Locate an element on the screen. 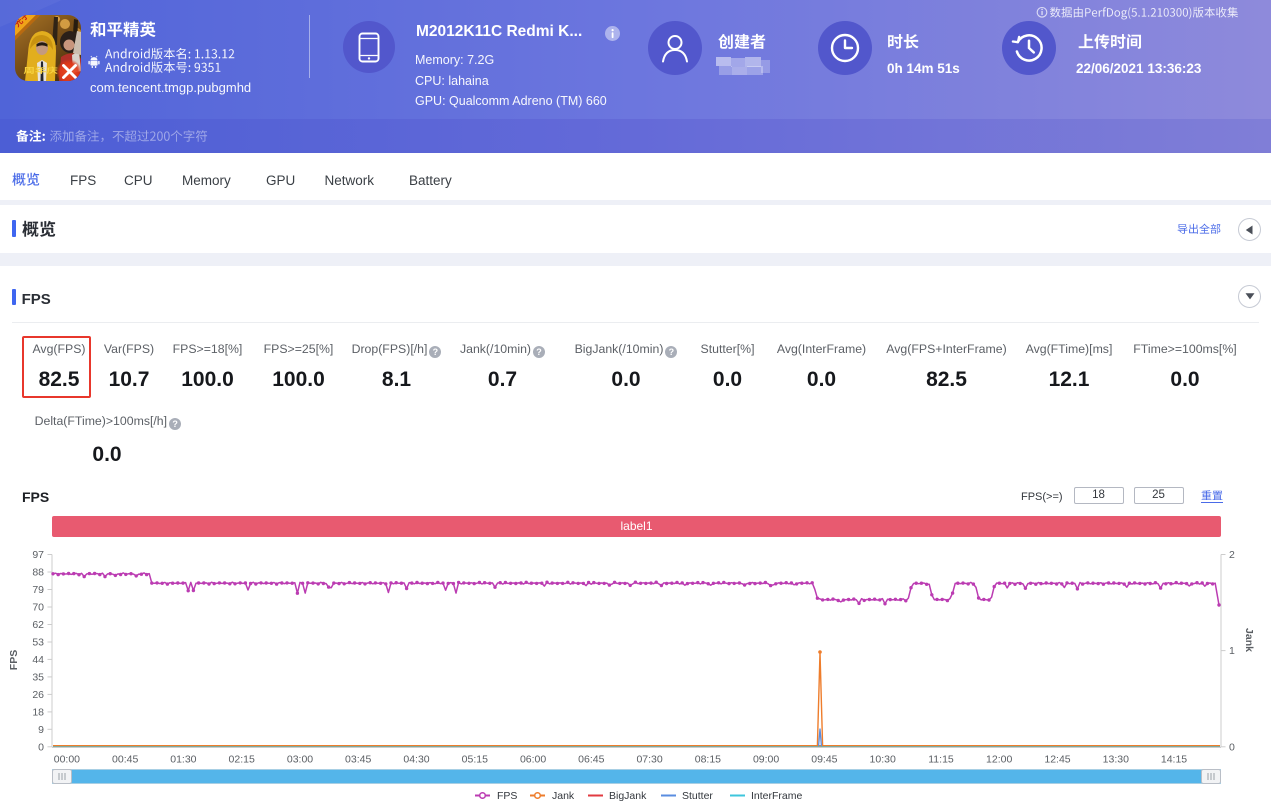  svg-text: 1 is located at coordinates (1232, 651).